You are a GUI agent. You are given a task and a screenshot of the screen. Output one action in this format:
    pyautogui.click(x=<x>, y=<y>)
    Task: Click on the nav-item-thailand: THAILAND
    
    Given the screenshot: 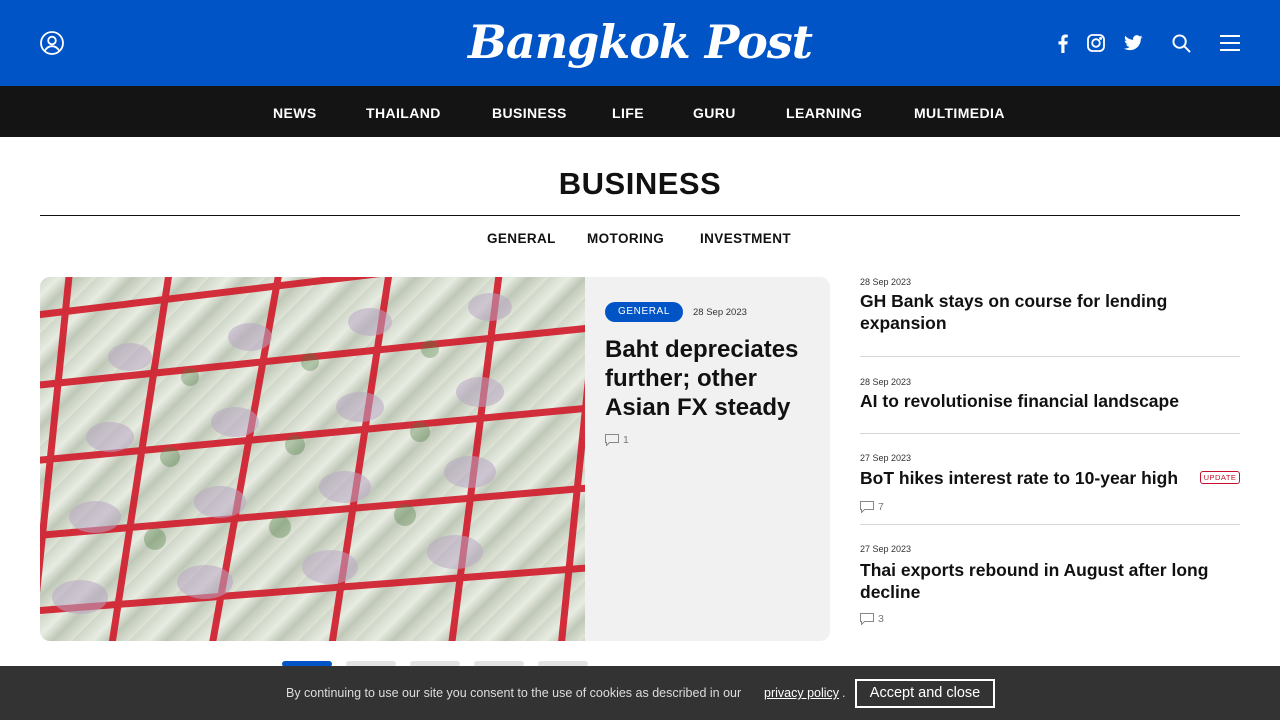 What is the action you would take?
    pyautogui.click(x=403, y=111)
    